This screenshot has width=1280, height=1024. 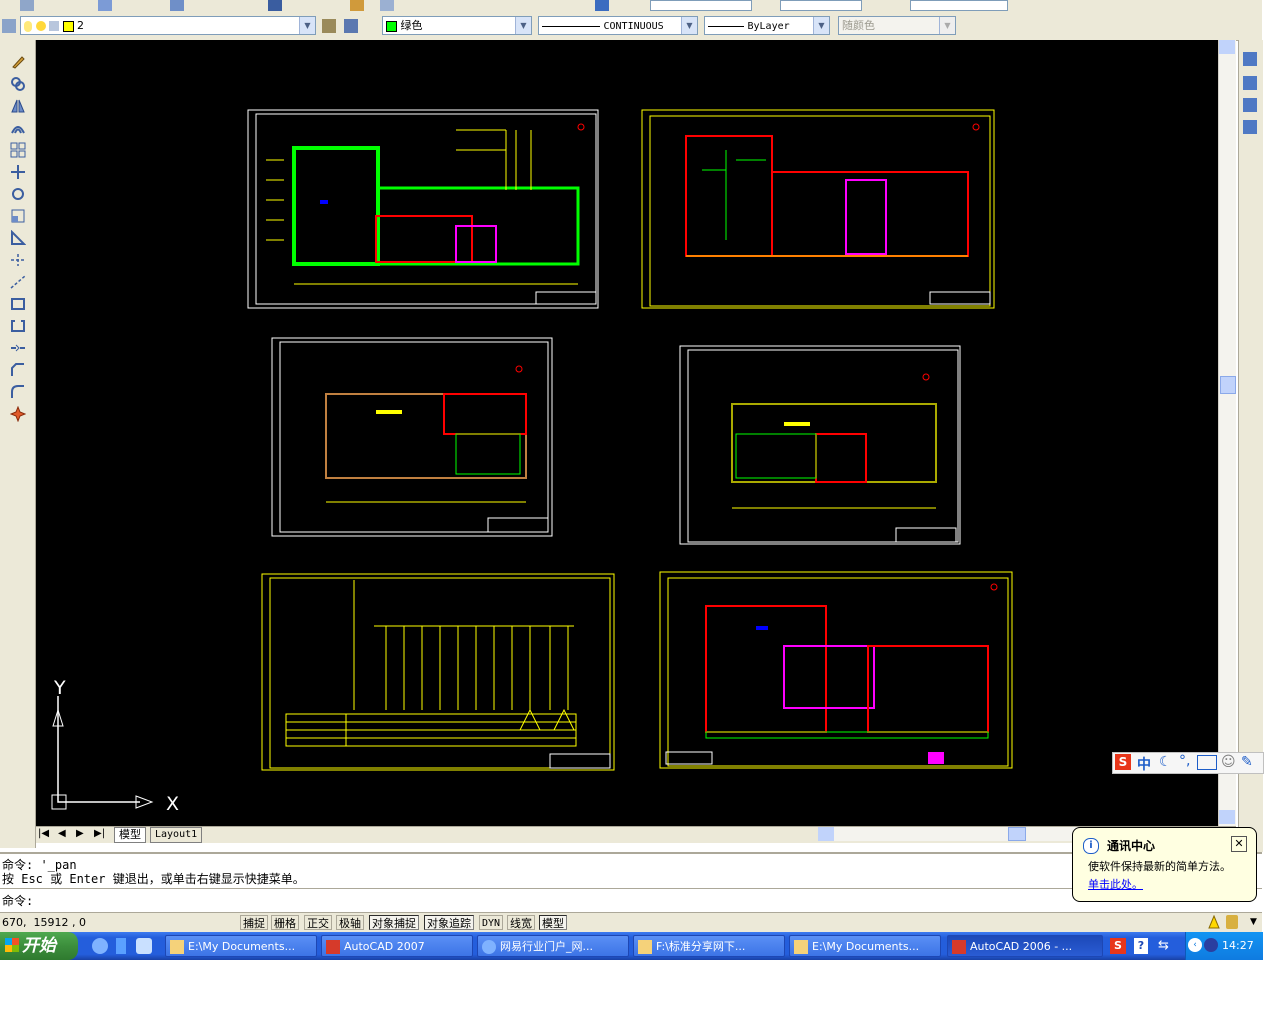 I want to click on fillet-icon, so click(x=18, y=392).